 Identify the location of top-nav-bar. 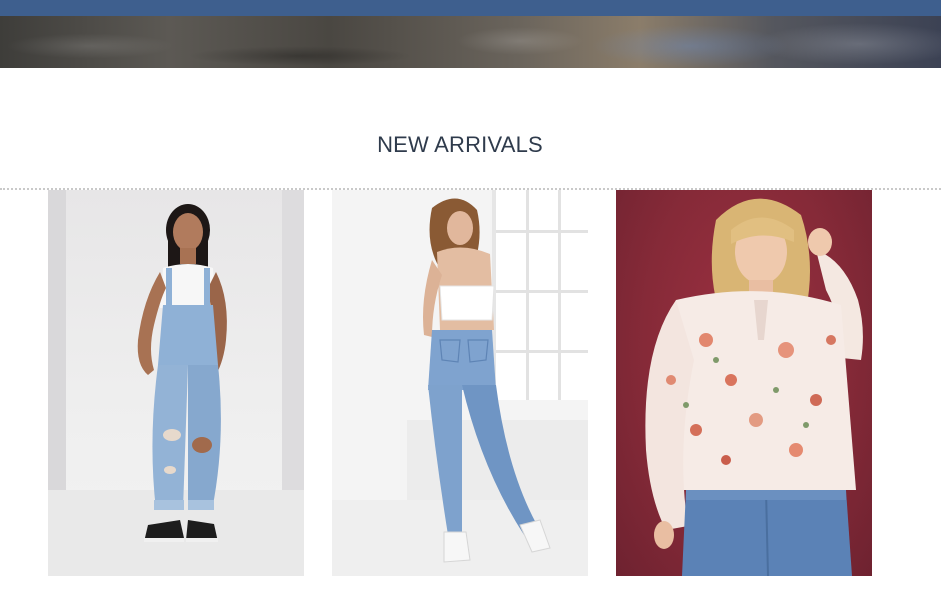
(470, 8).